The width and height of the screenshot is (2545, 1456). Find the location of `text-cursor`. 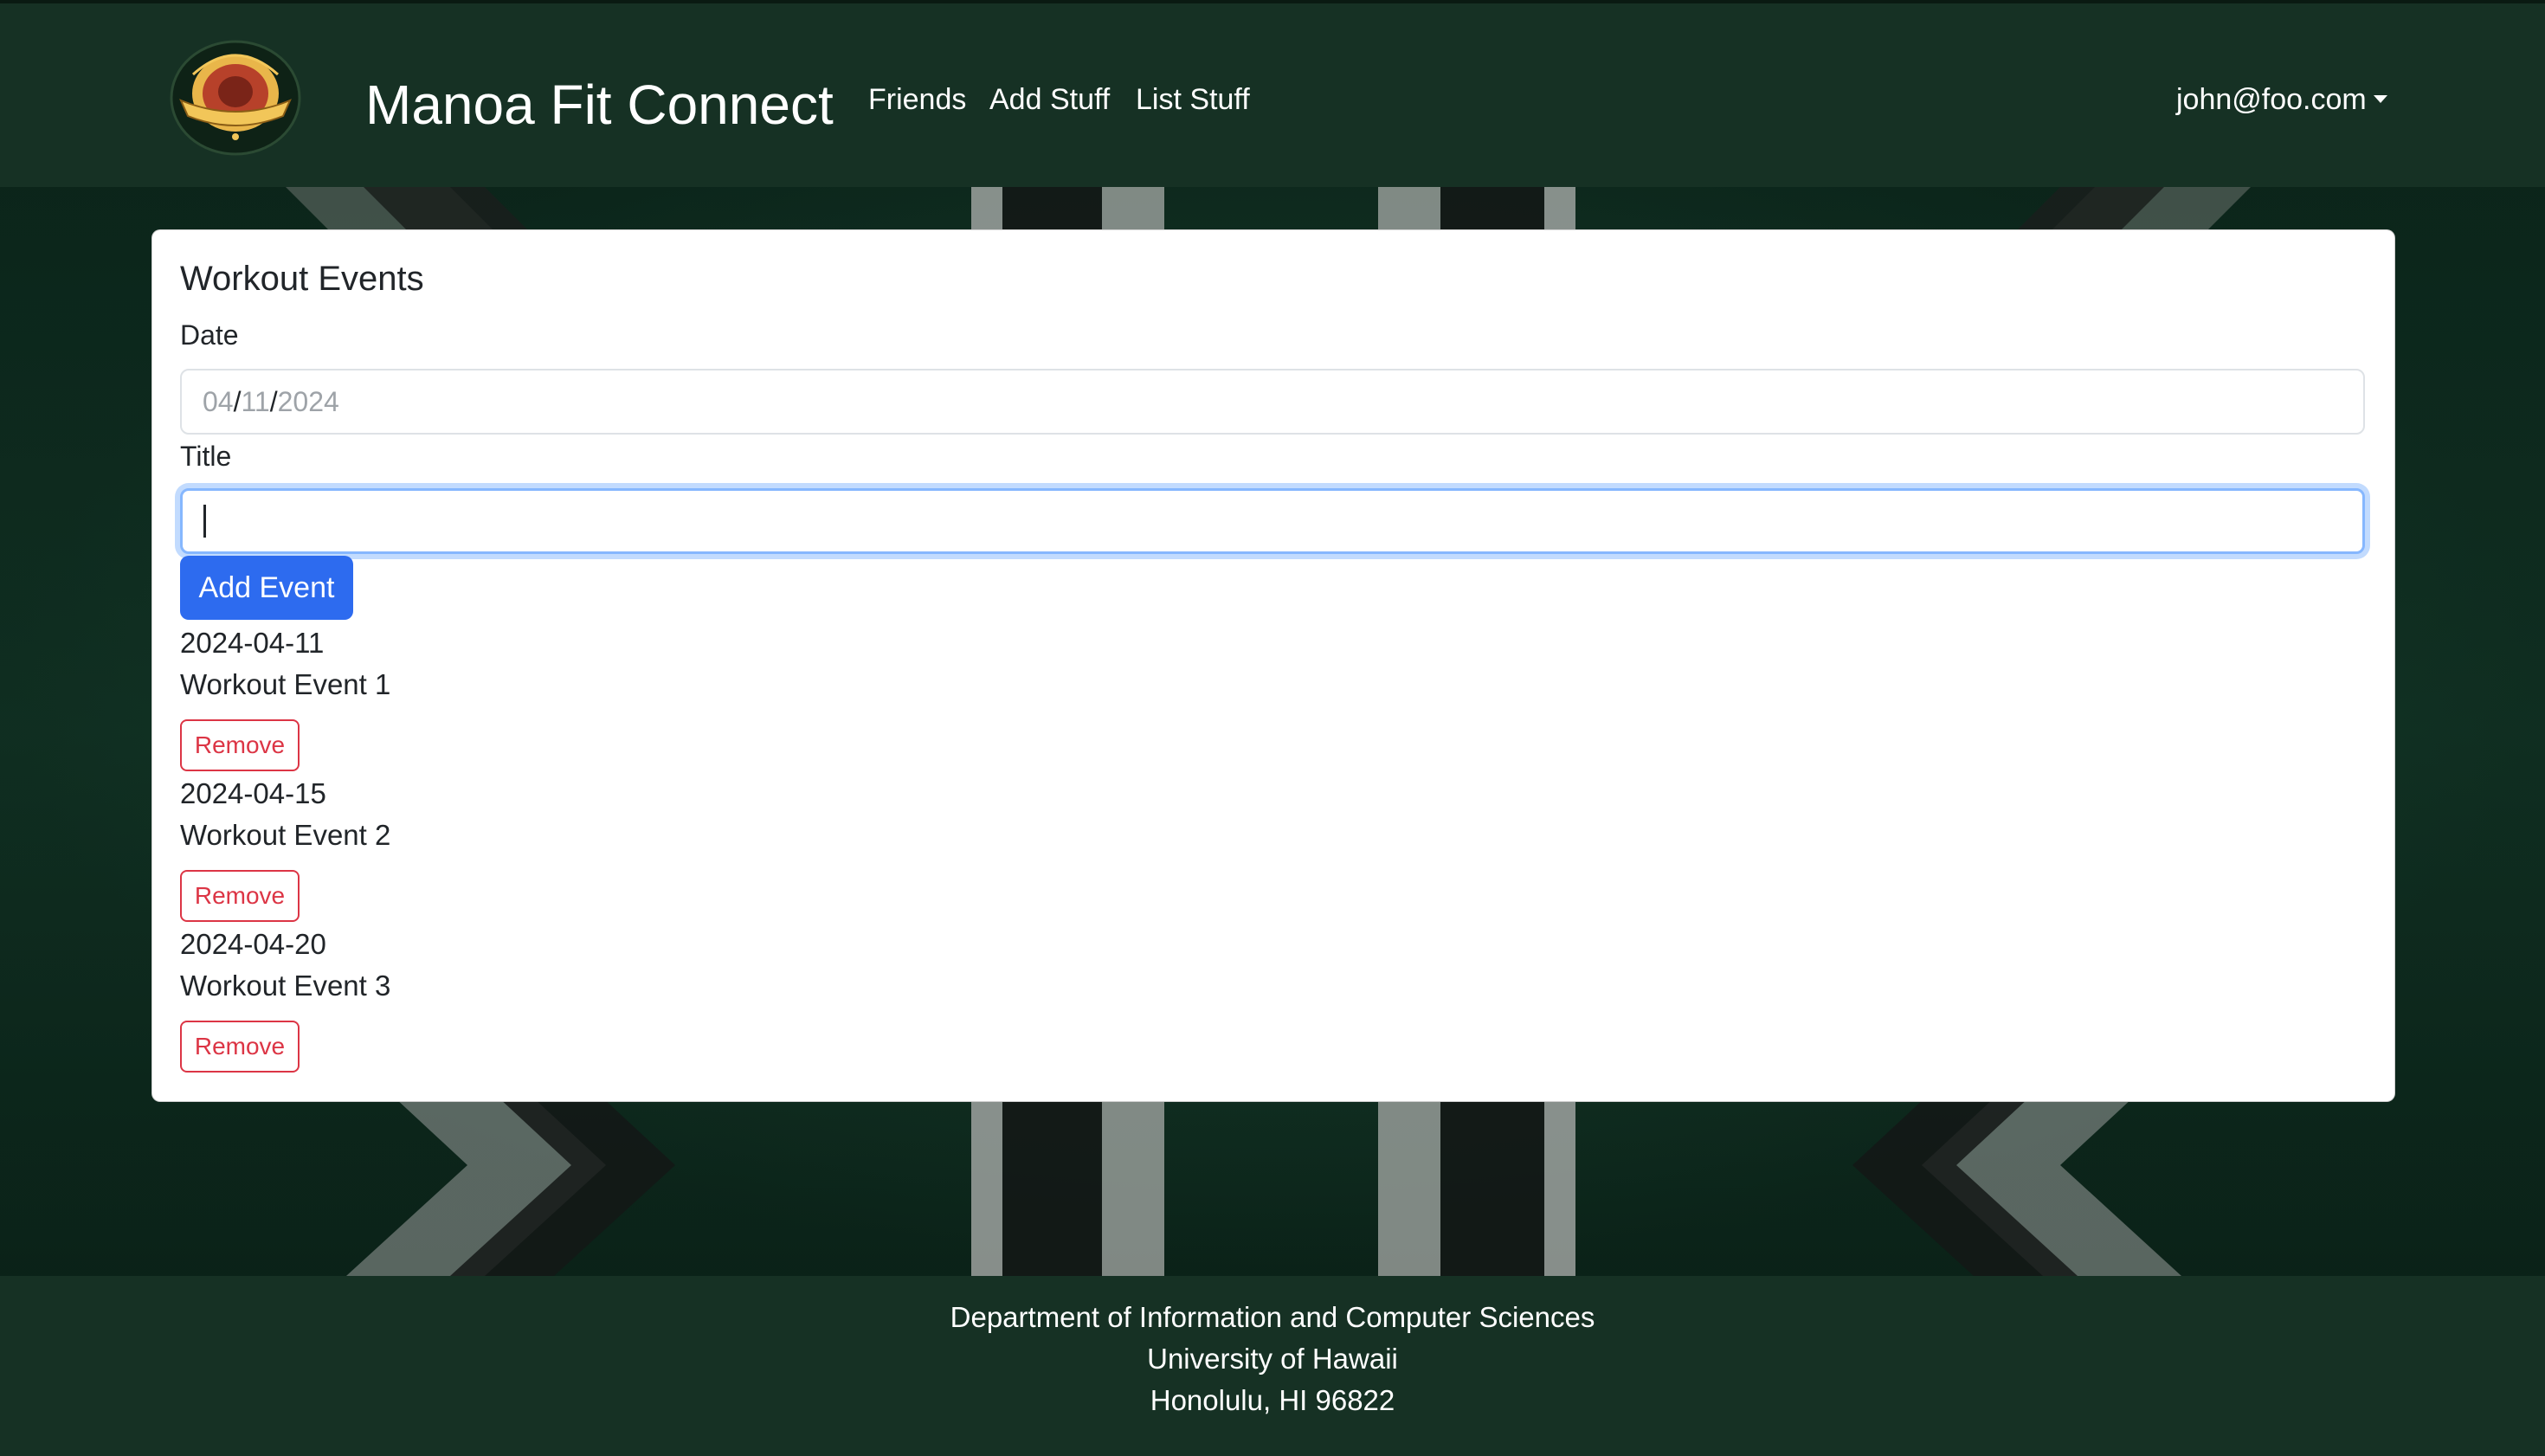

text-cursor is located at coordinates (205, 521).